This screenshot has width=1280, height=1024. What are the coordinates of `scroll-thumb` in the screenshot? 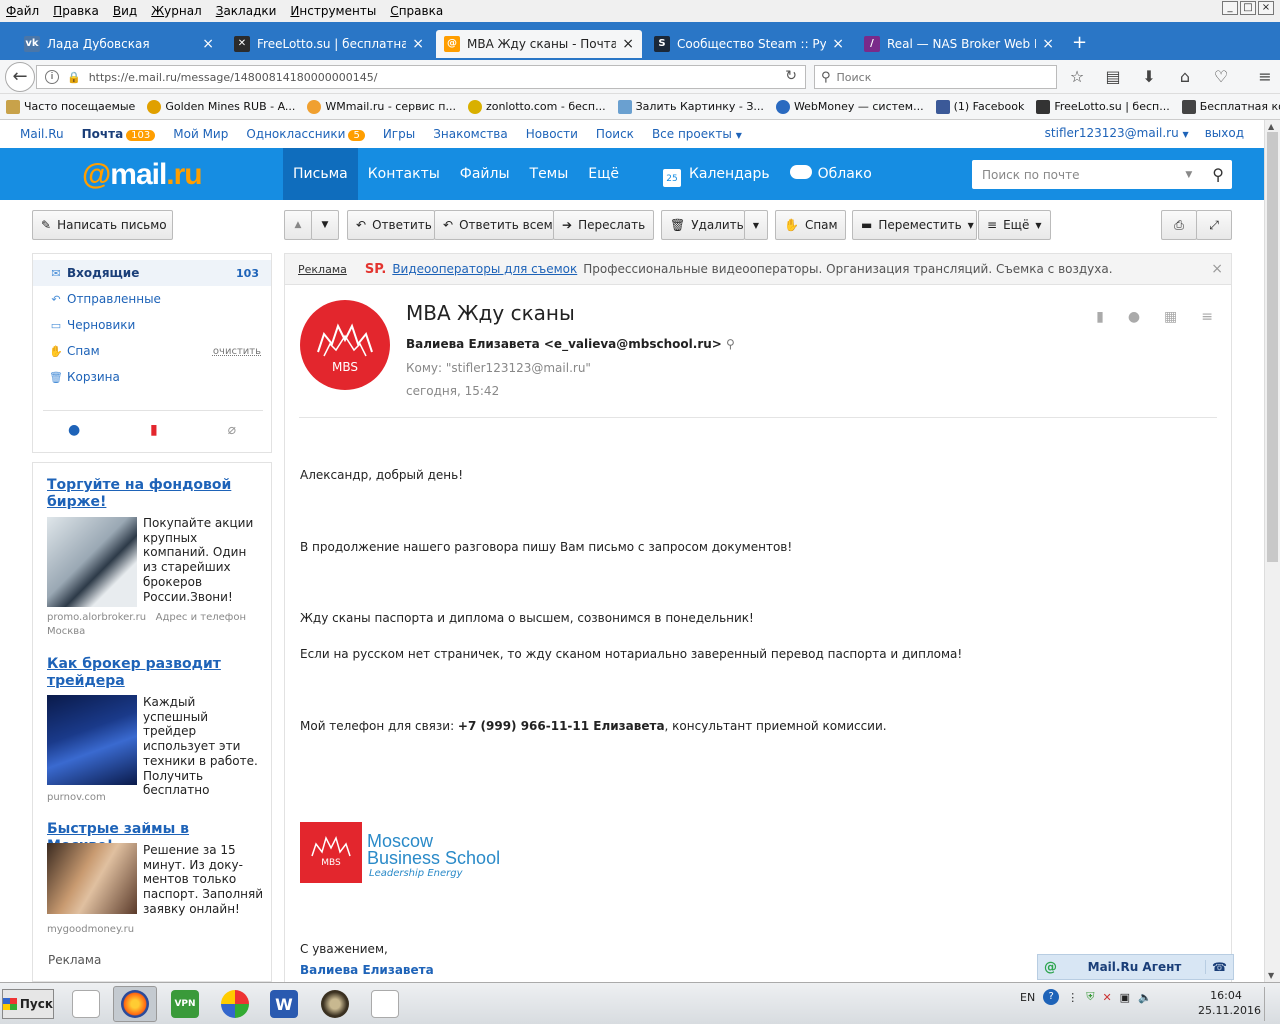 It's located at (1272, 347).